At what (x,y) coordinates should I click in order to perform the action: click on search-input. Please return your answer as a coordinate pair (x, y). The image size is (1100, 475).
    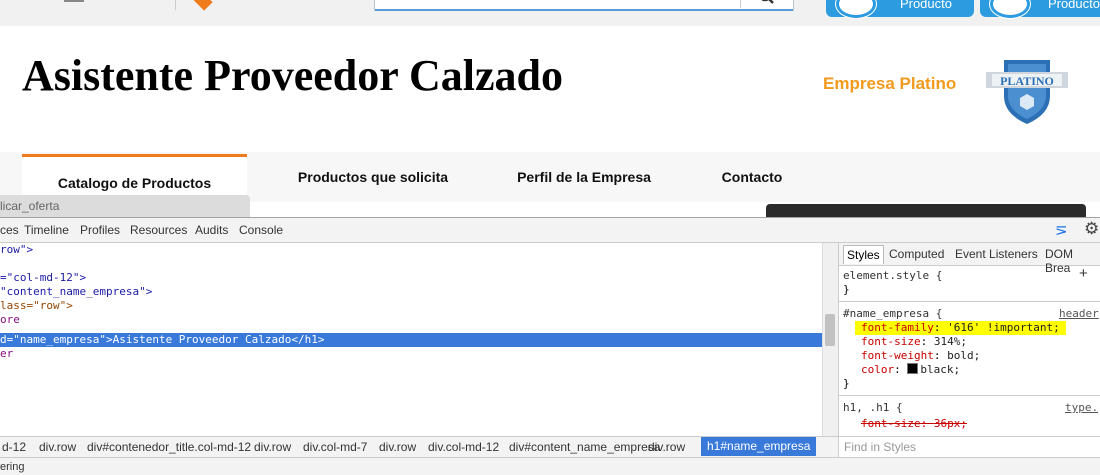
    Looking at the image, I should click on (584, 5).